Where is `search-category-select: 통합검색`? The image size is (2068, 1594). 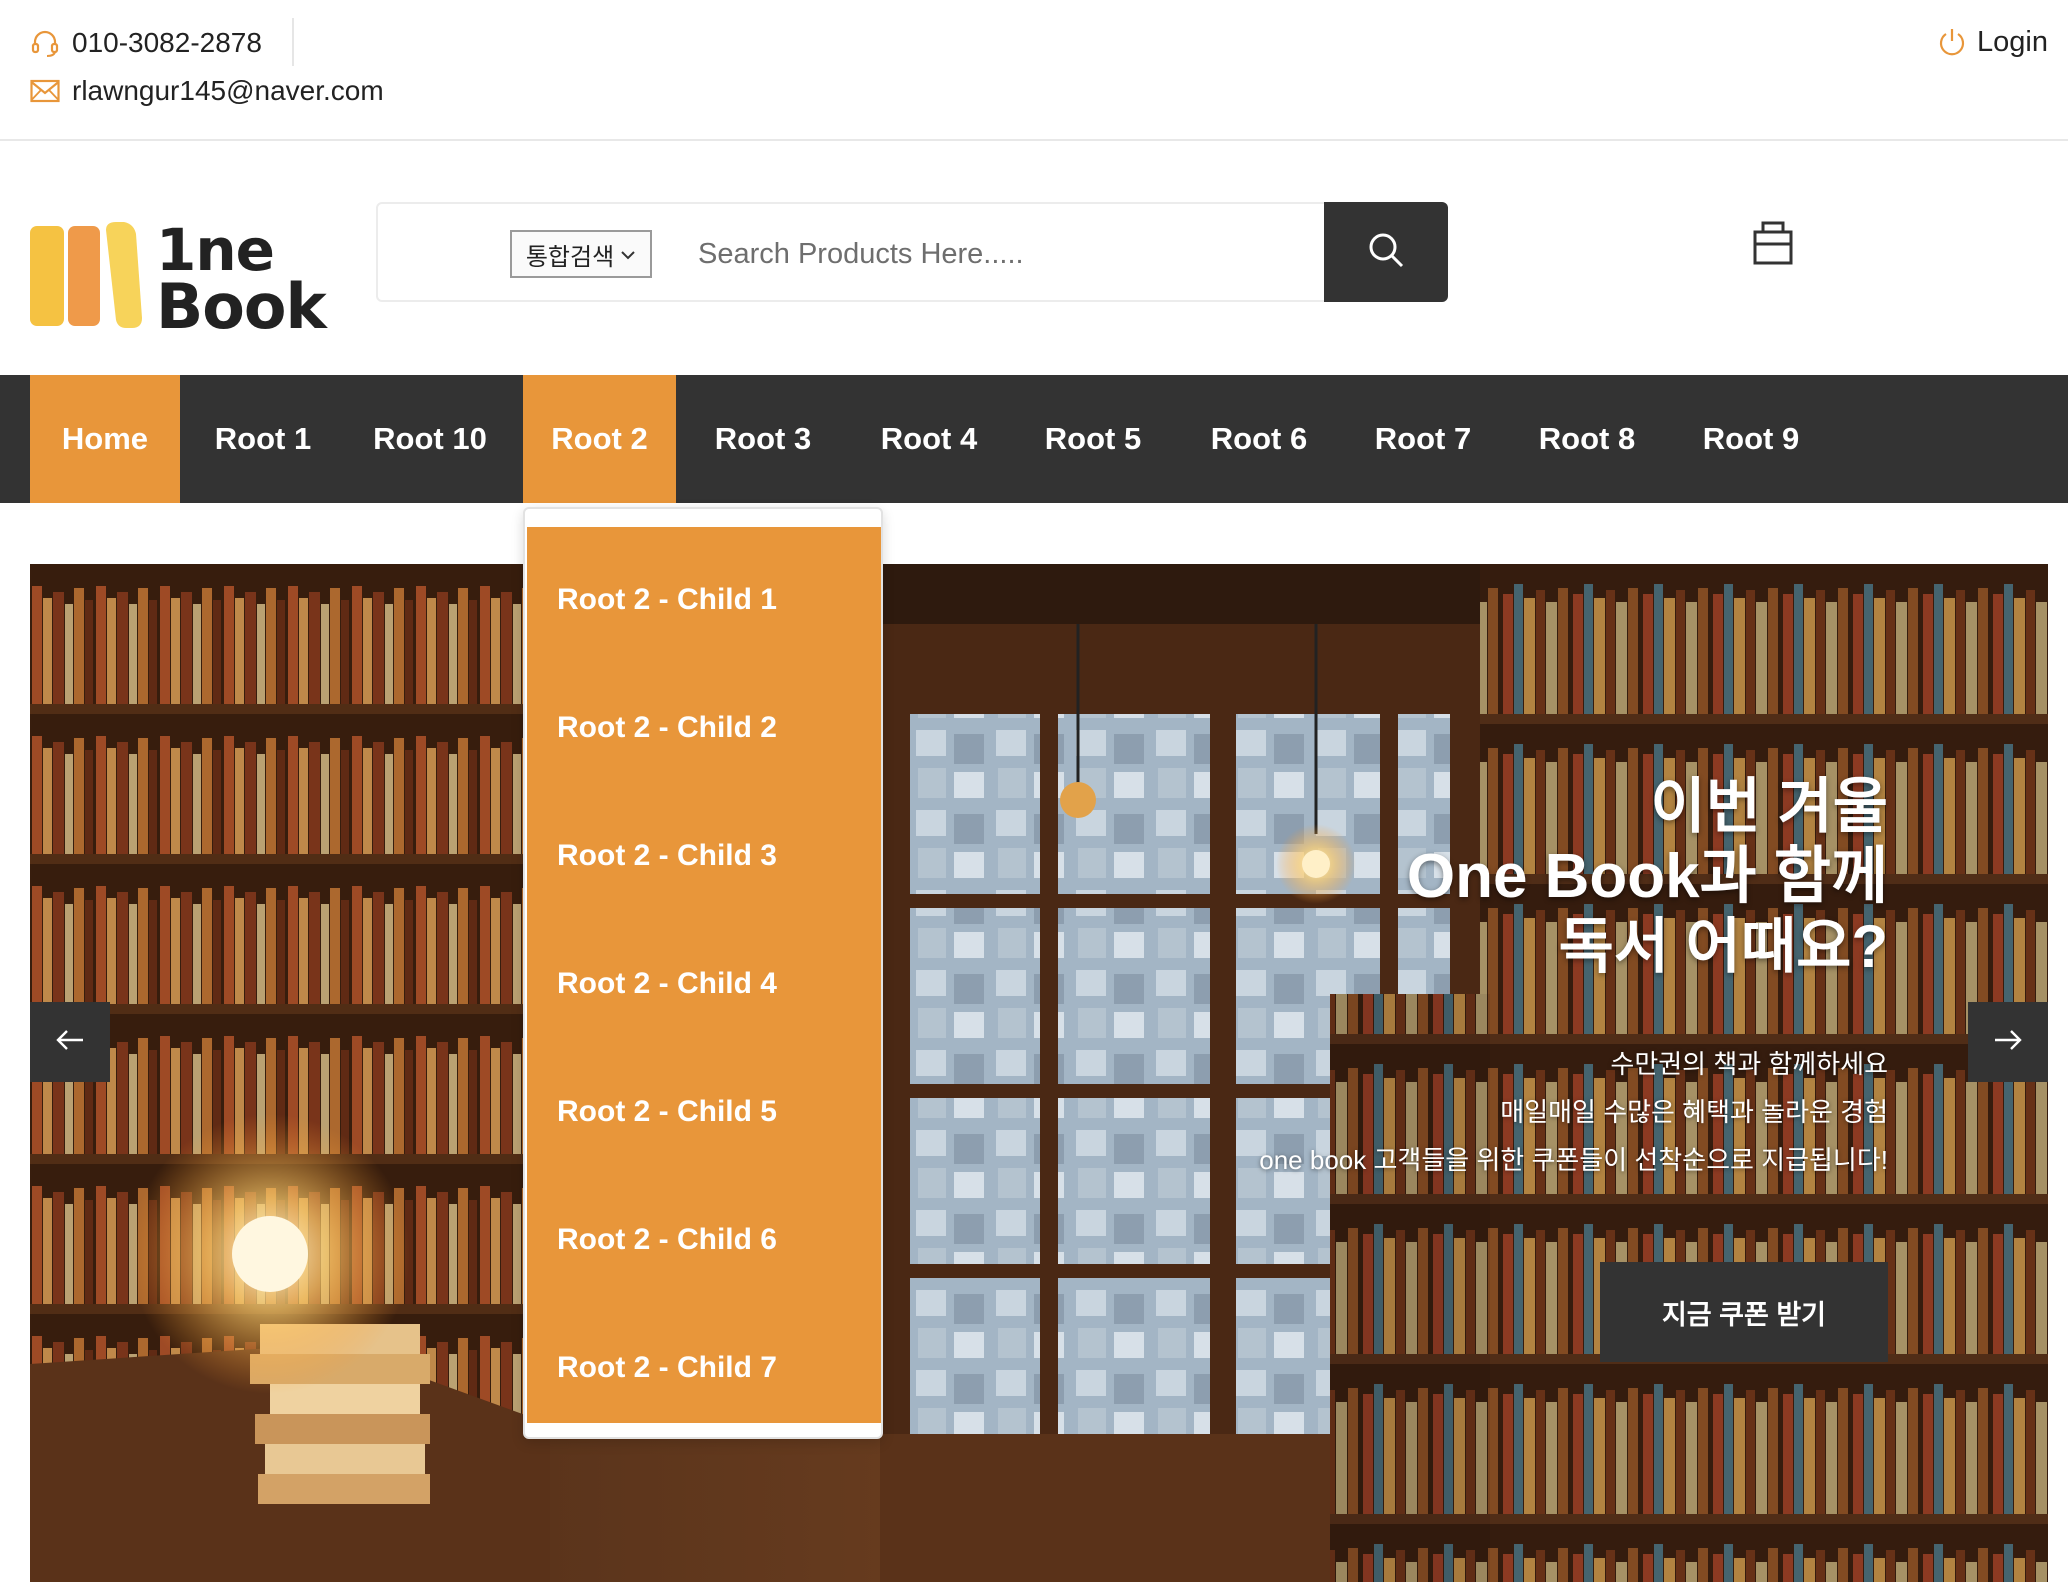 search-category-select: 통합검색 is located at coordinates (581, 254).